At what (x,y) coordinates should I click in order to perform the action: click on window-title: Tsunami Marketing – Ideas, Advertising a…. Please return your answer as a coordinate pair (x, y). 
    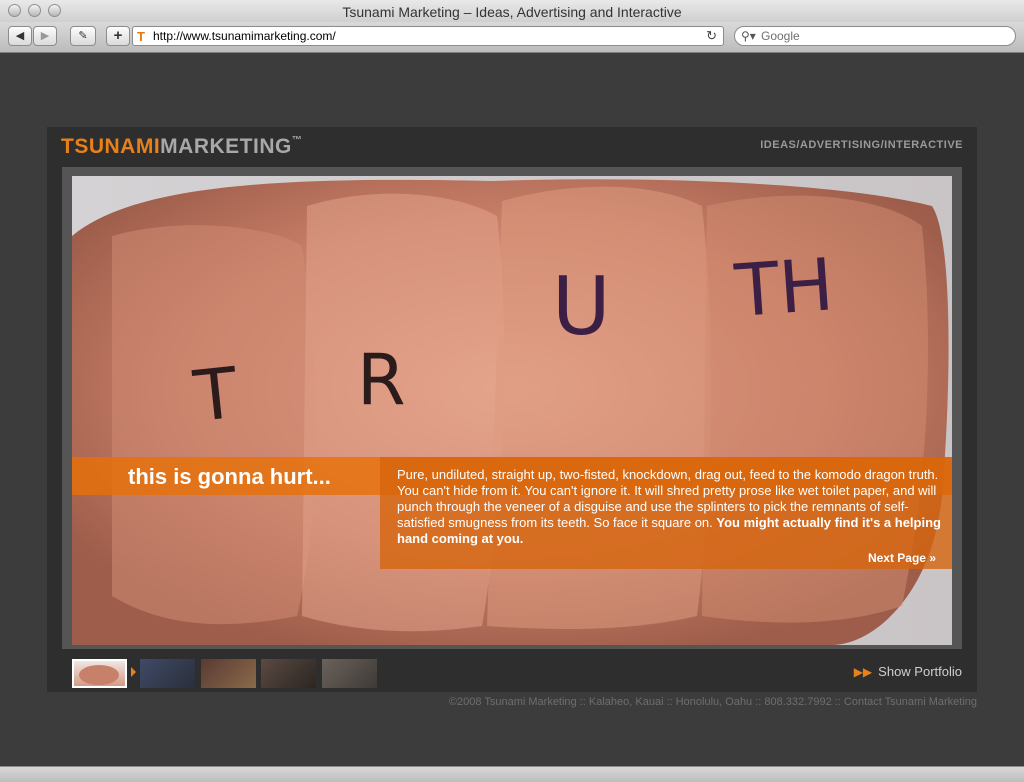
    Looking at the image, I should click on (512, 12).